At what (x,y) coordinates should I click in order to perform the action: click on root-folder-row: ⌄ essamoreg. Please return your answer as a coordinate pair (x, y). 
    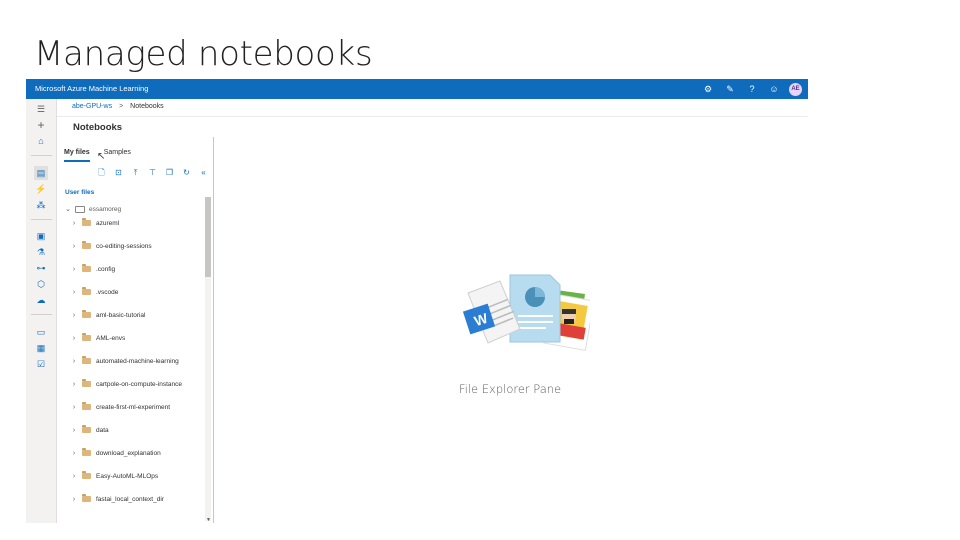
    Looking at the image, I should click on (93, 209).